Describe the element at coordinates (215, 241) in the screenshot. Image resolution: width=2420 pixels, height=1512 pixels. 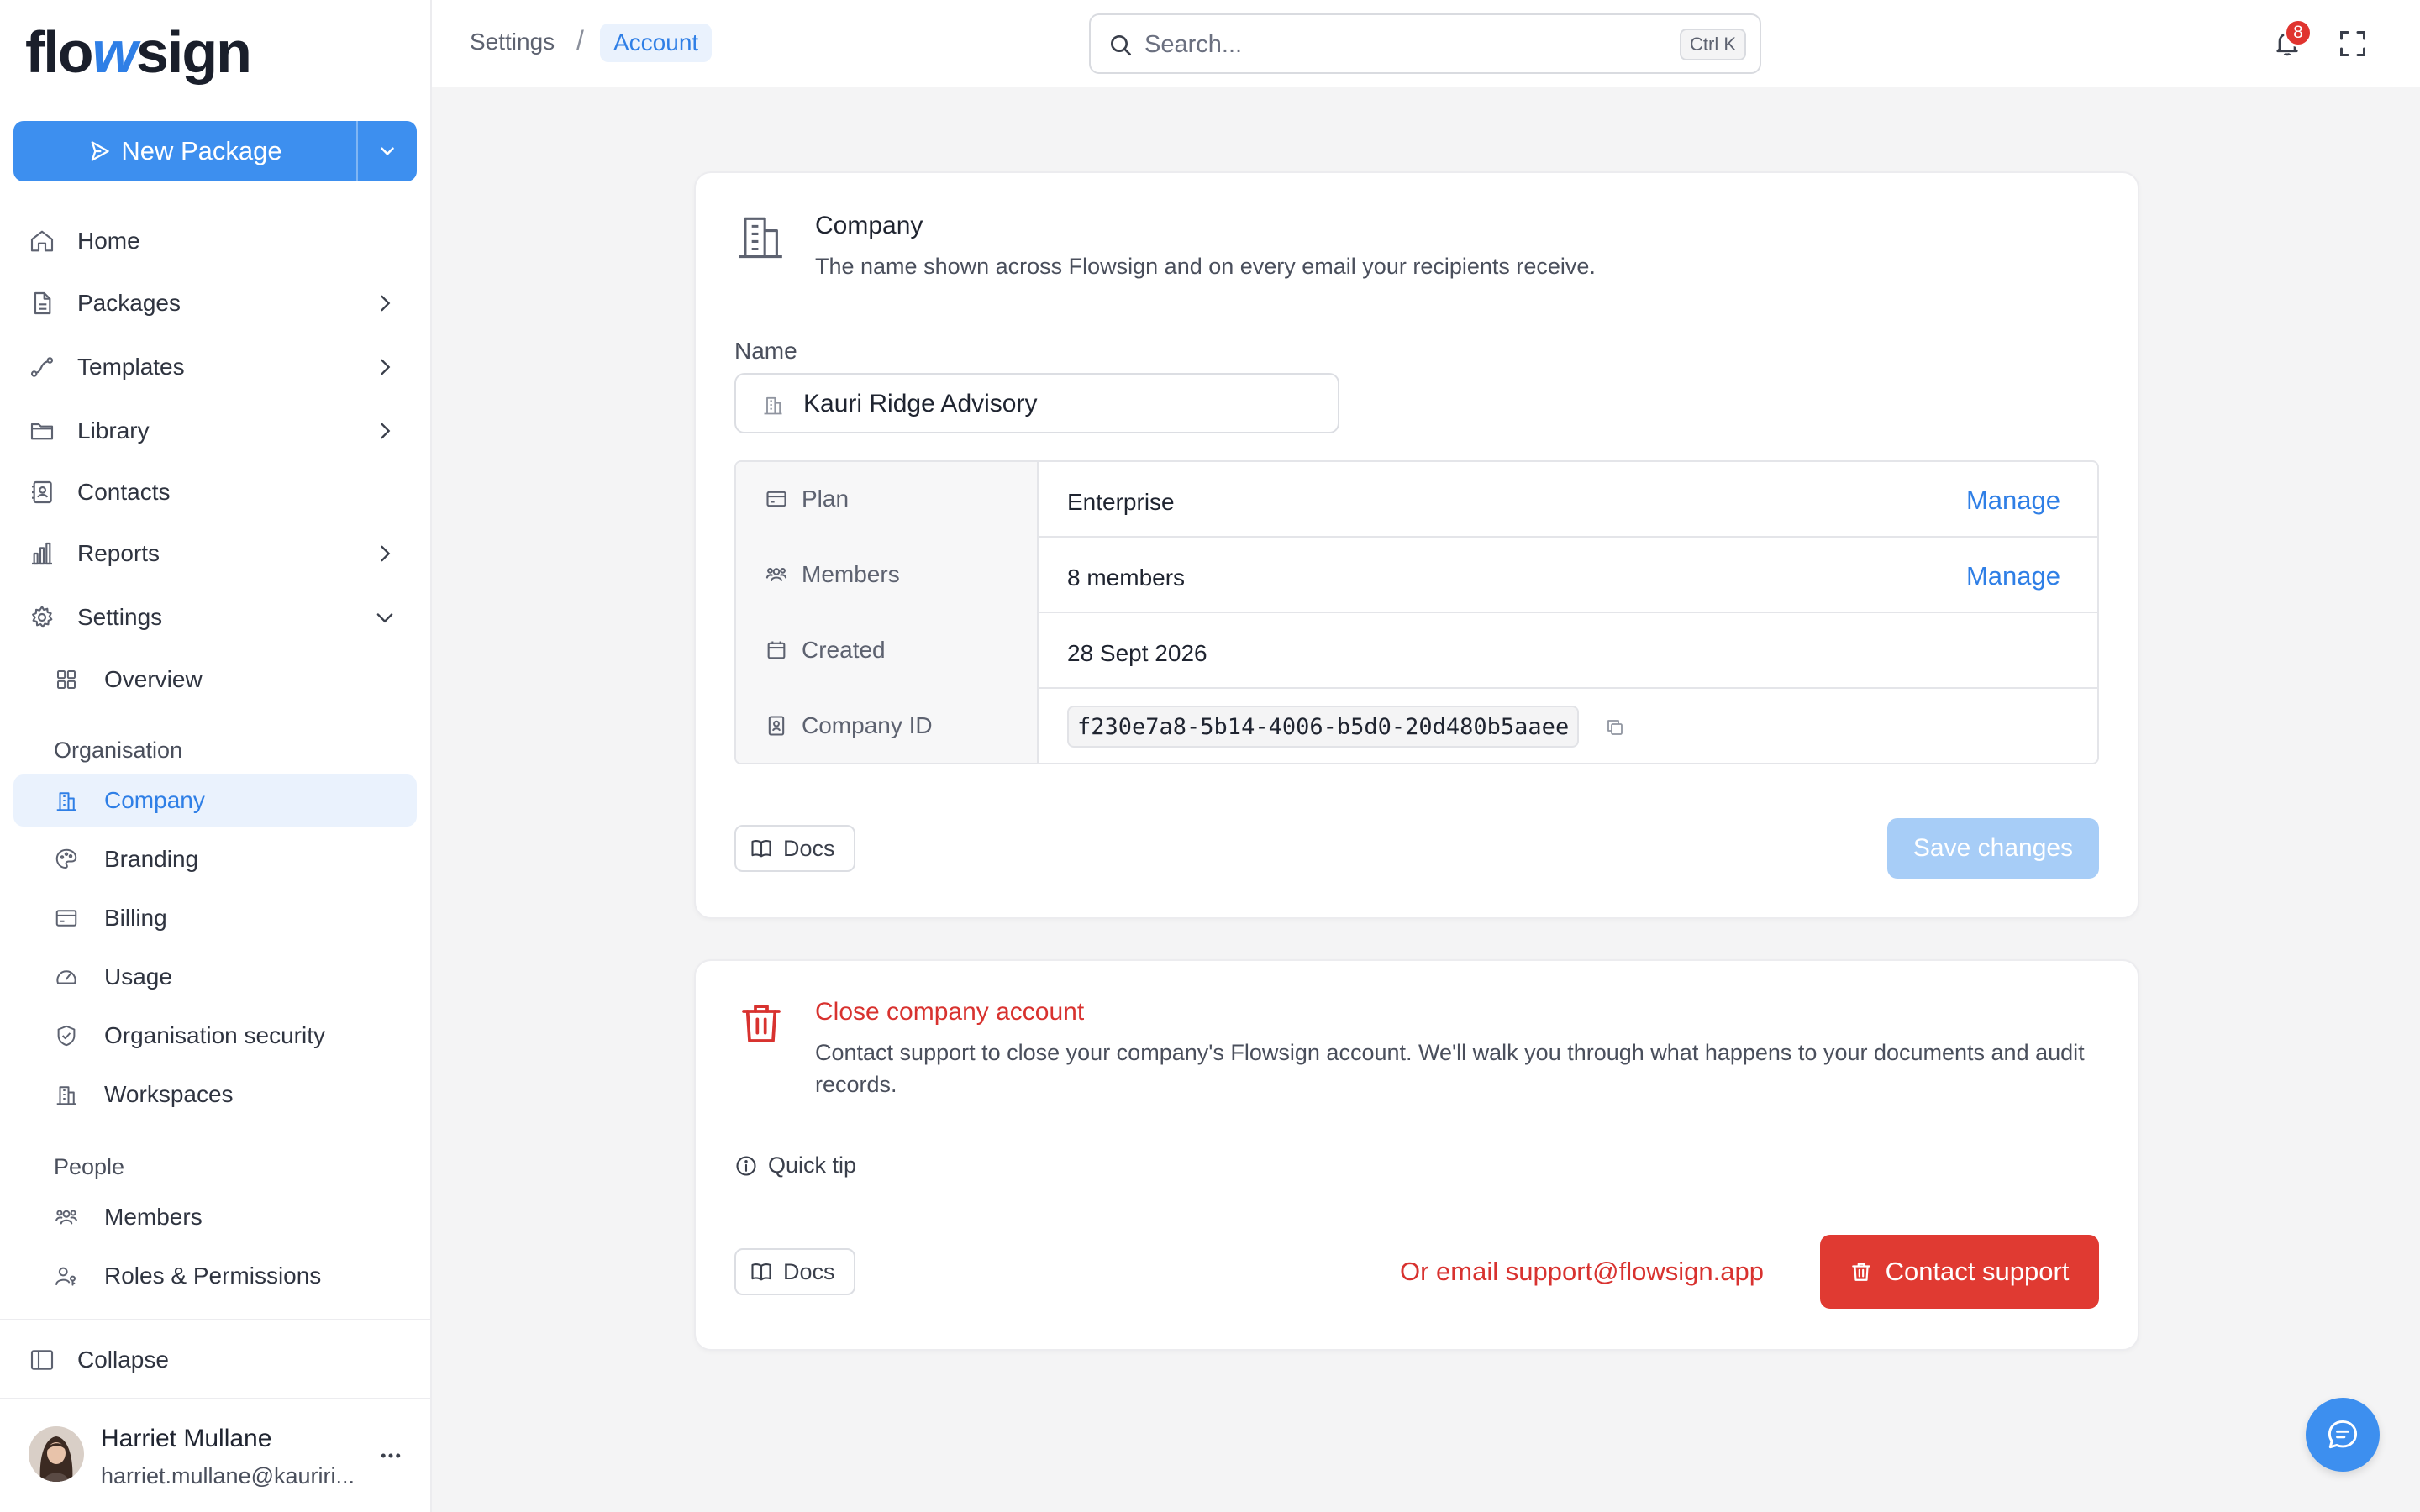
I see `sidebar-item-home: Home` at that location.